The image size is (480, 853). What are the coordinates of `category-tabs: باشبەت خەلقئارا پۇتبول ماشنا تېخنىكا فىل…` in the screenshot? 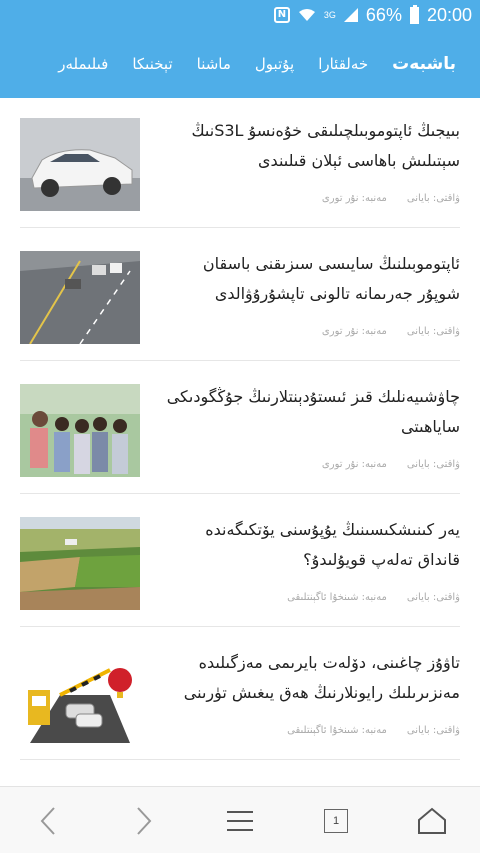 It's located at (240, 64).